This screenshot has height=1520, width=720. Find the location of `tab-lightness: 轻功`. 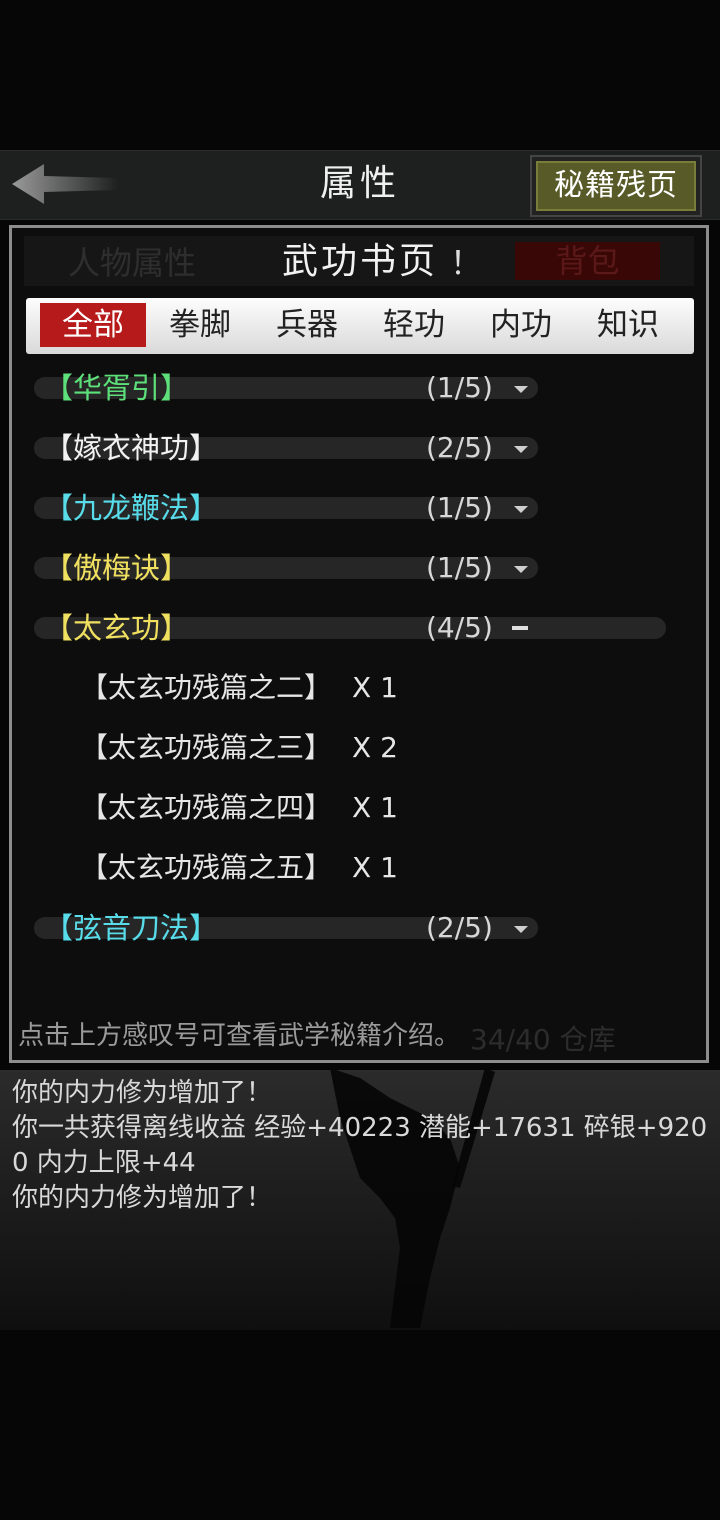

tab-lightness: 轻功 is located at coordinates (414, 325).